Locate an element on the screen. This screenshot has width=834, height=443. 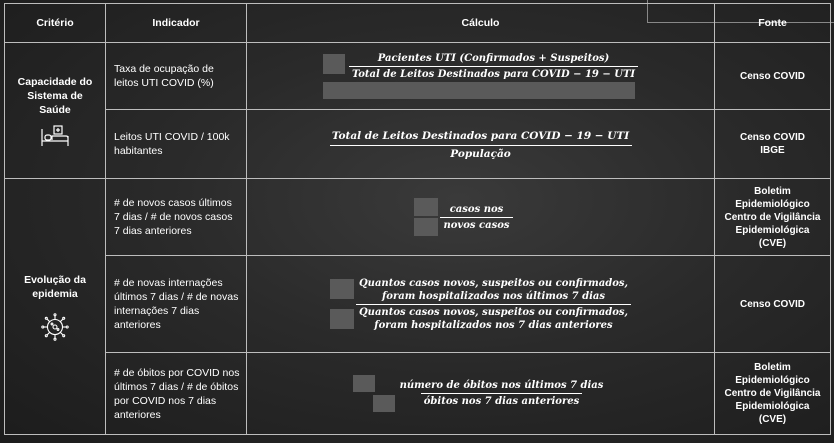
formula-denominator: novos casos is located at coordinates (476, 225).